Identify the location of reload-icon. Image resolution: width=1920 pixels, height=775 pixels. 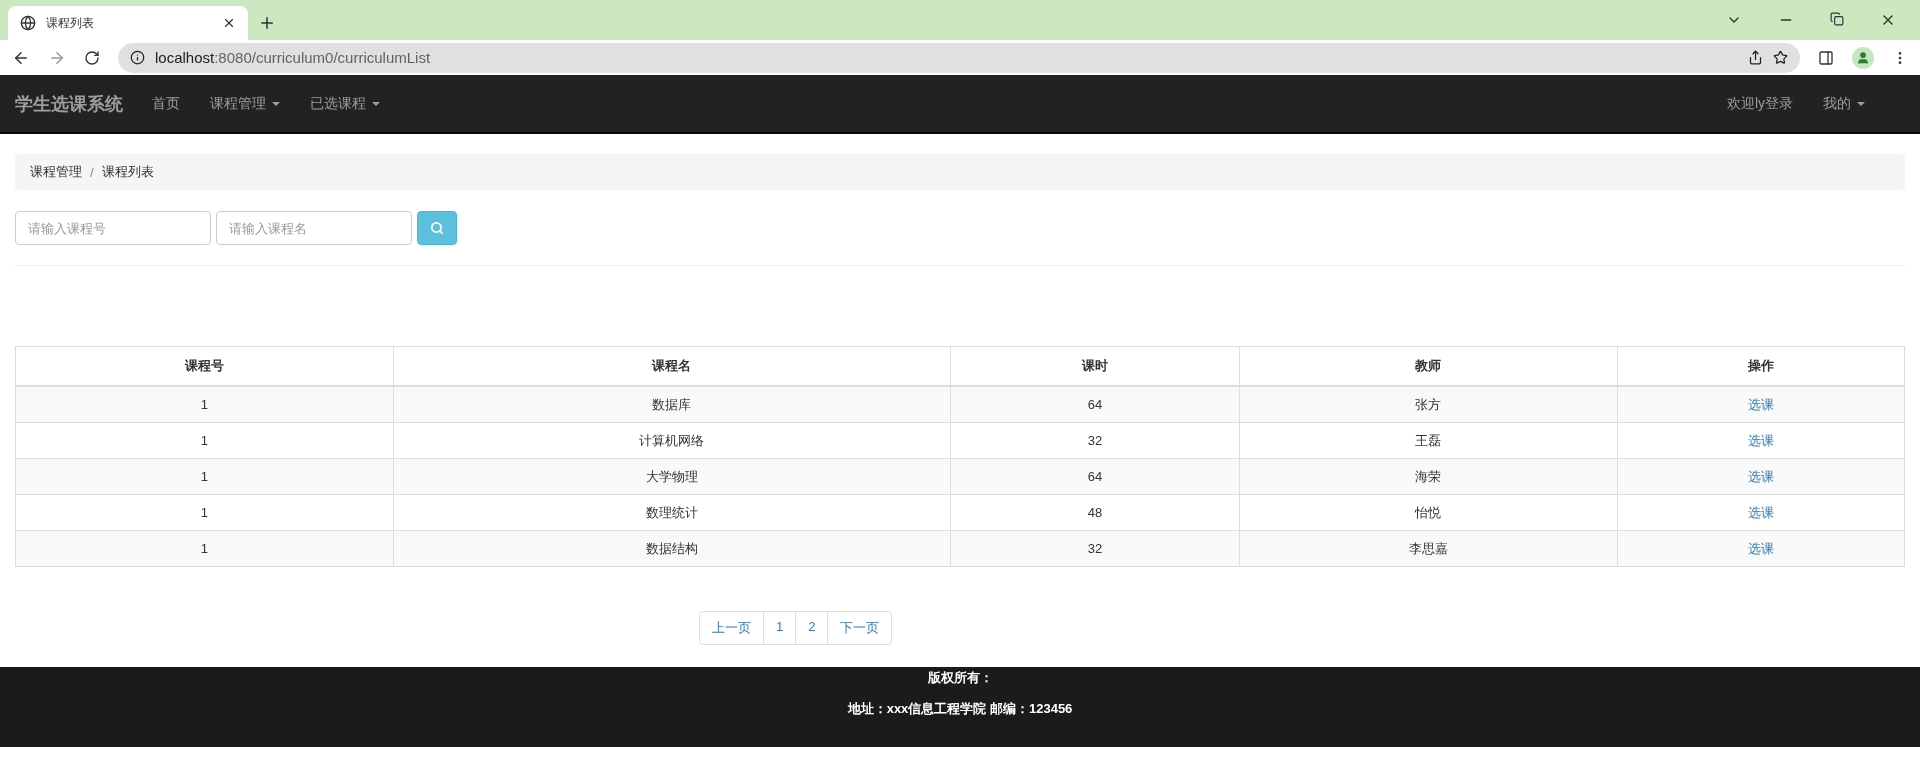
(92, 57).